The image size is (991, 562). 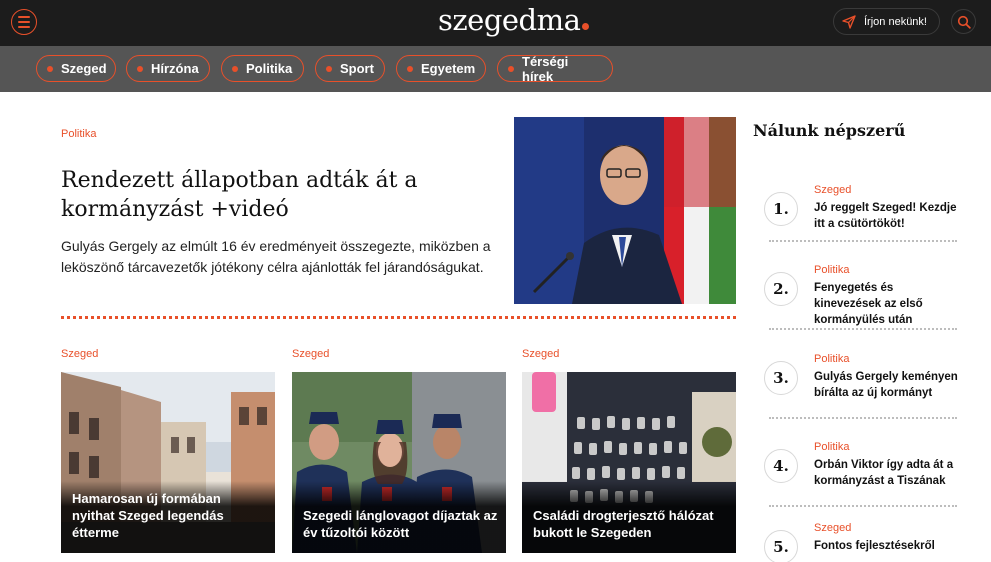 What do you see at coordinates (829, 130) in the screenshot?
I see `popular-title: Nálunk népszerű` at bounding box center [829, 130].